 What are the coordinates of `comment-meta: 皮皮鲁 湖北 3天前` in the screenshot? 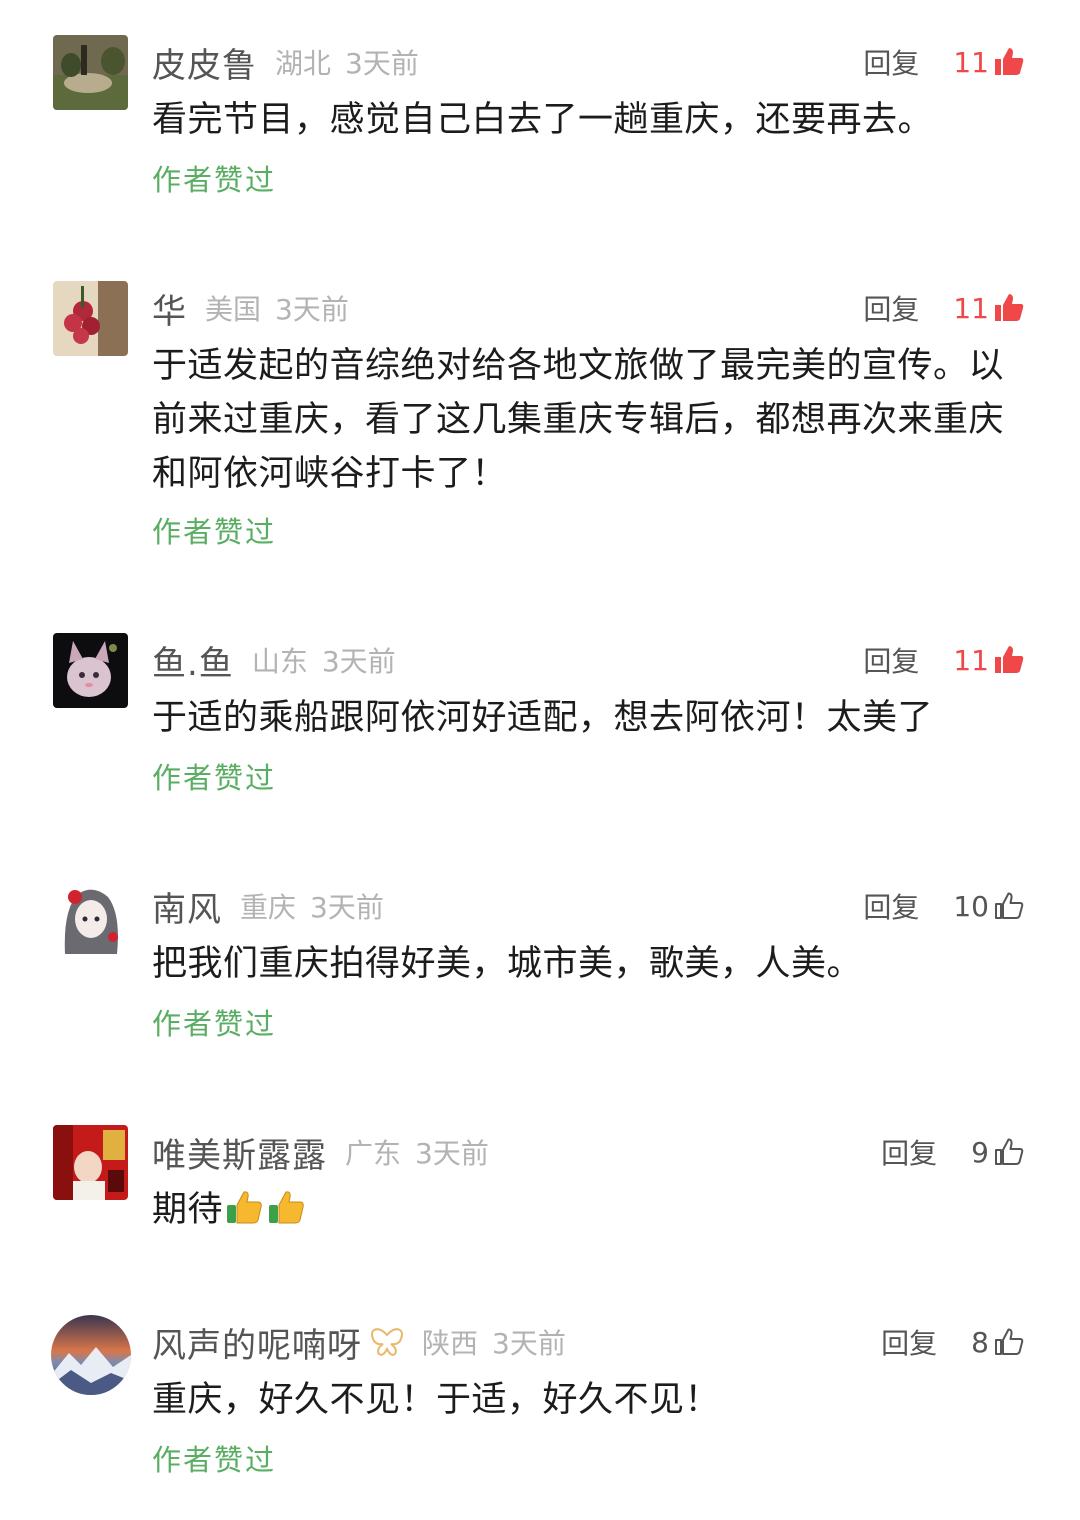 It's located at (285, 62).